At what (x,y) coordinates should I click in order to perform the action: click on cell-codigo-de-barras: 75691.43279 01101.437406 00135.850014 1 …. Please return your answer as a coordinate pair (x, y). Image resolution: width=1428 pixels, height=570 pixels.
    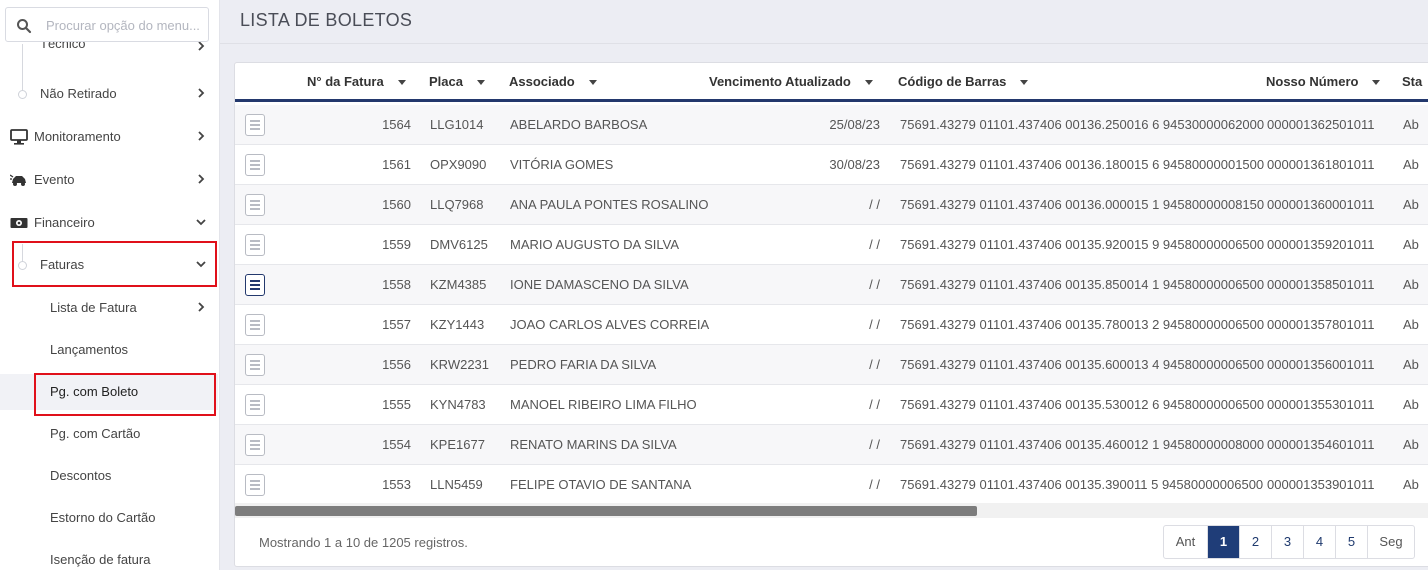
    Looking at the image, I should click on (1082, 284).